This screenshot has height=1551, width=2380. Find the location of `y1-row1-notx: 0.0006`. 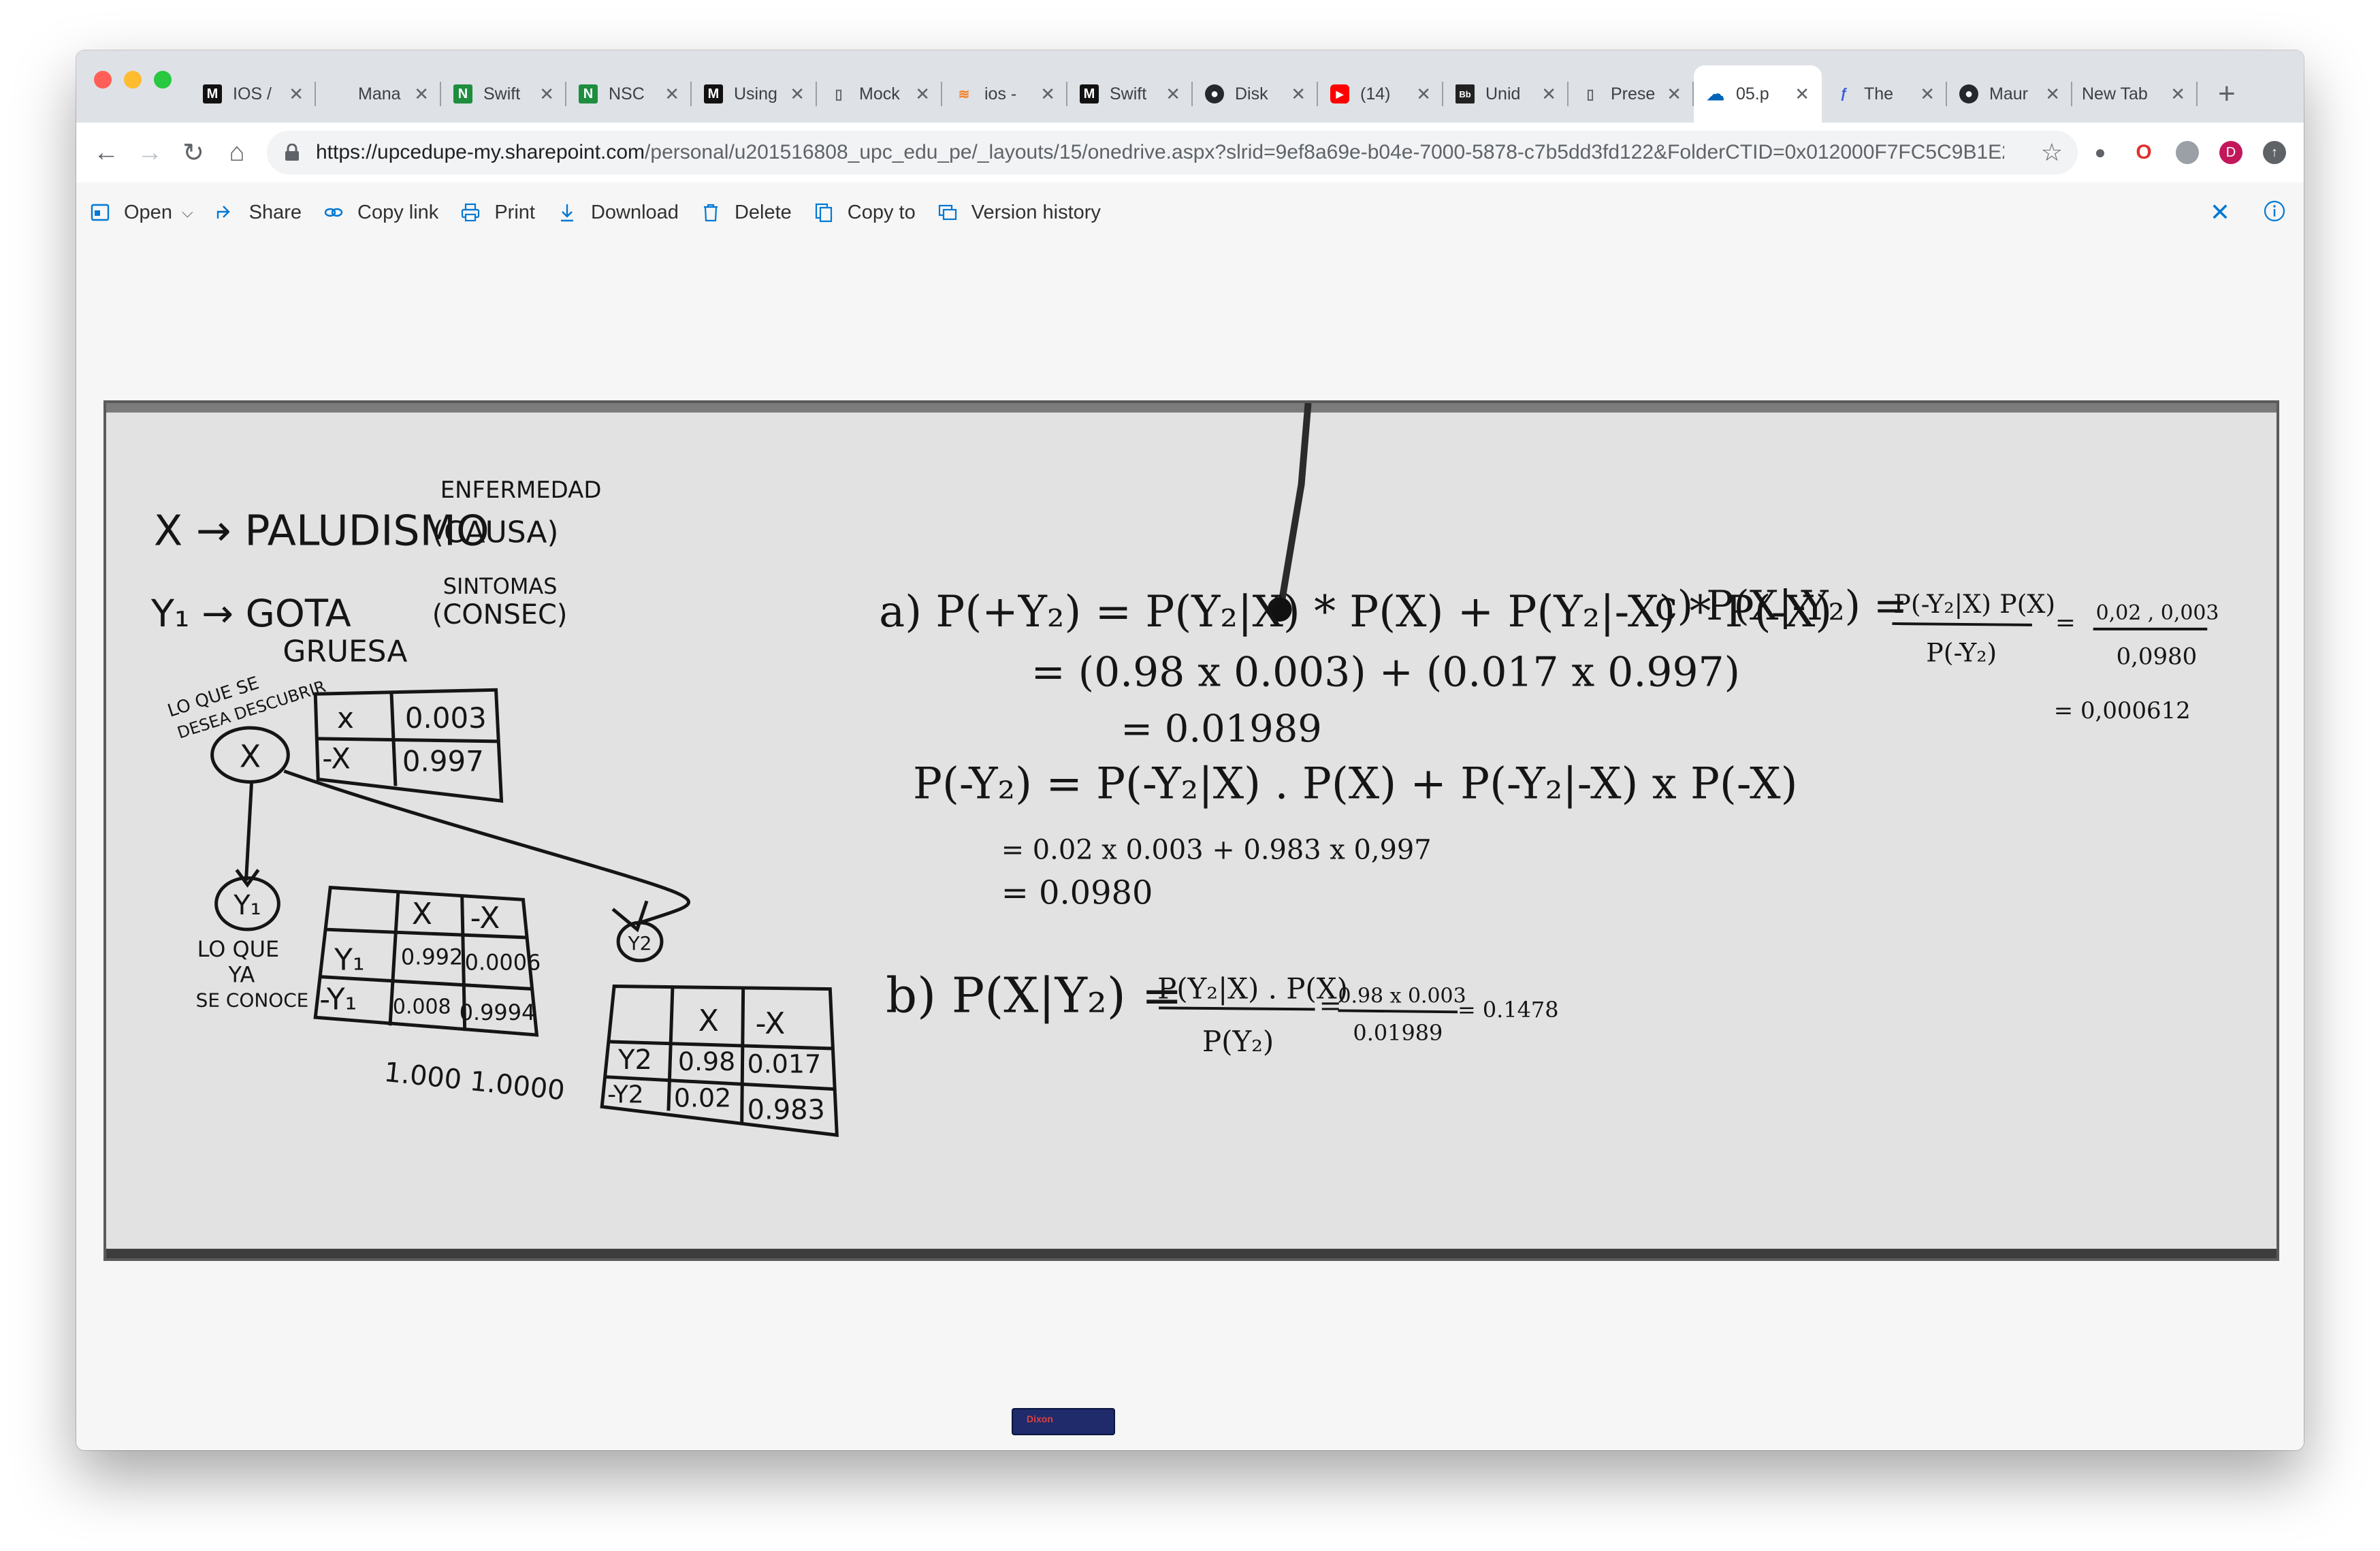

y1-row1-notx: 0.0006 is located at coordinates (503, 963).